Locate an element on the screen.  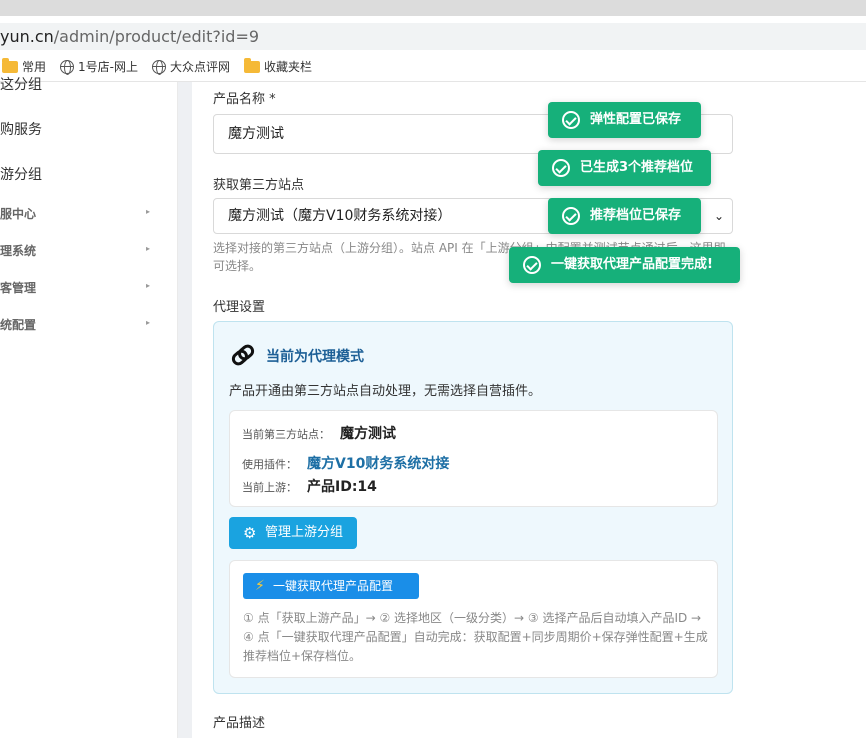
agent-settings-label: 代理设置 is located at coordinates (239, 307).